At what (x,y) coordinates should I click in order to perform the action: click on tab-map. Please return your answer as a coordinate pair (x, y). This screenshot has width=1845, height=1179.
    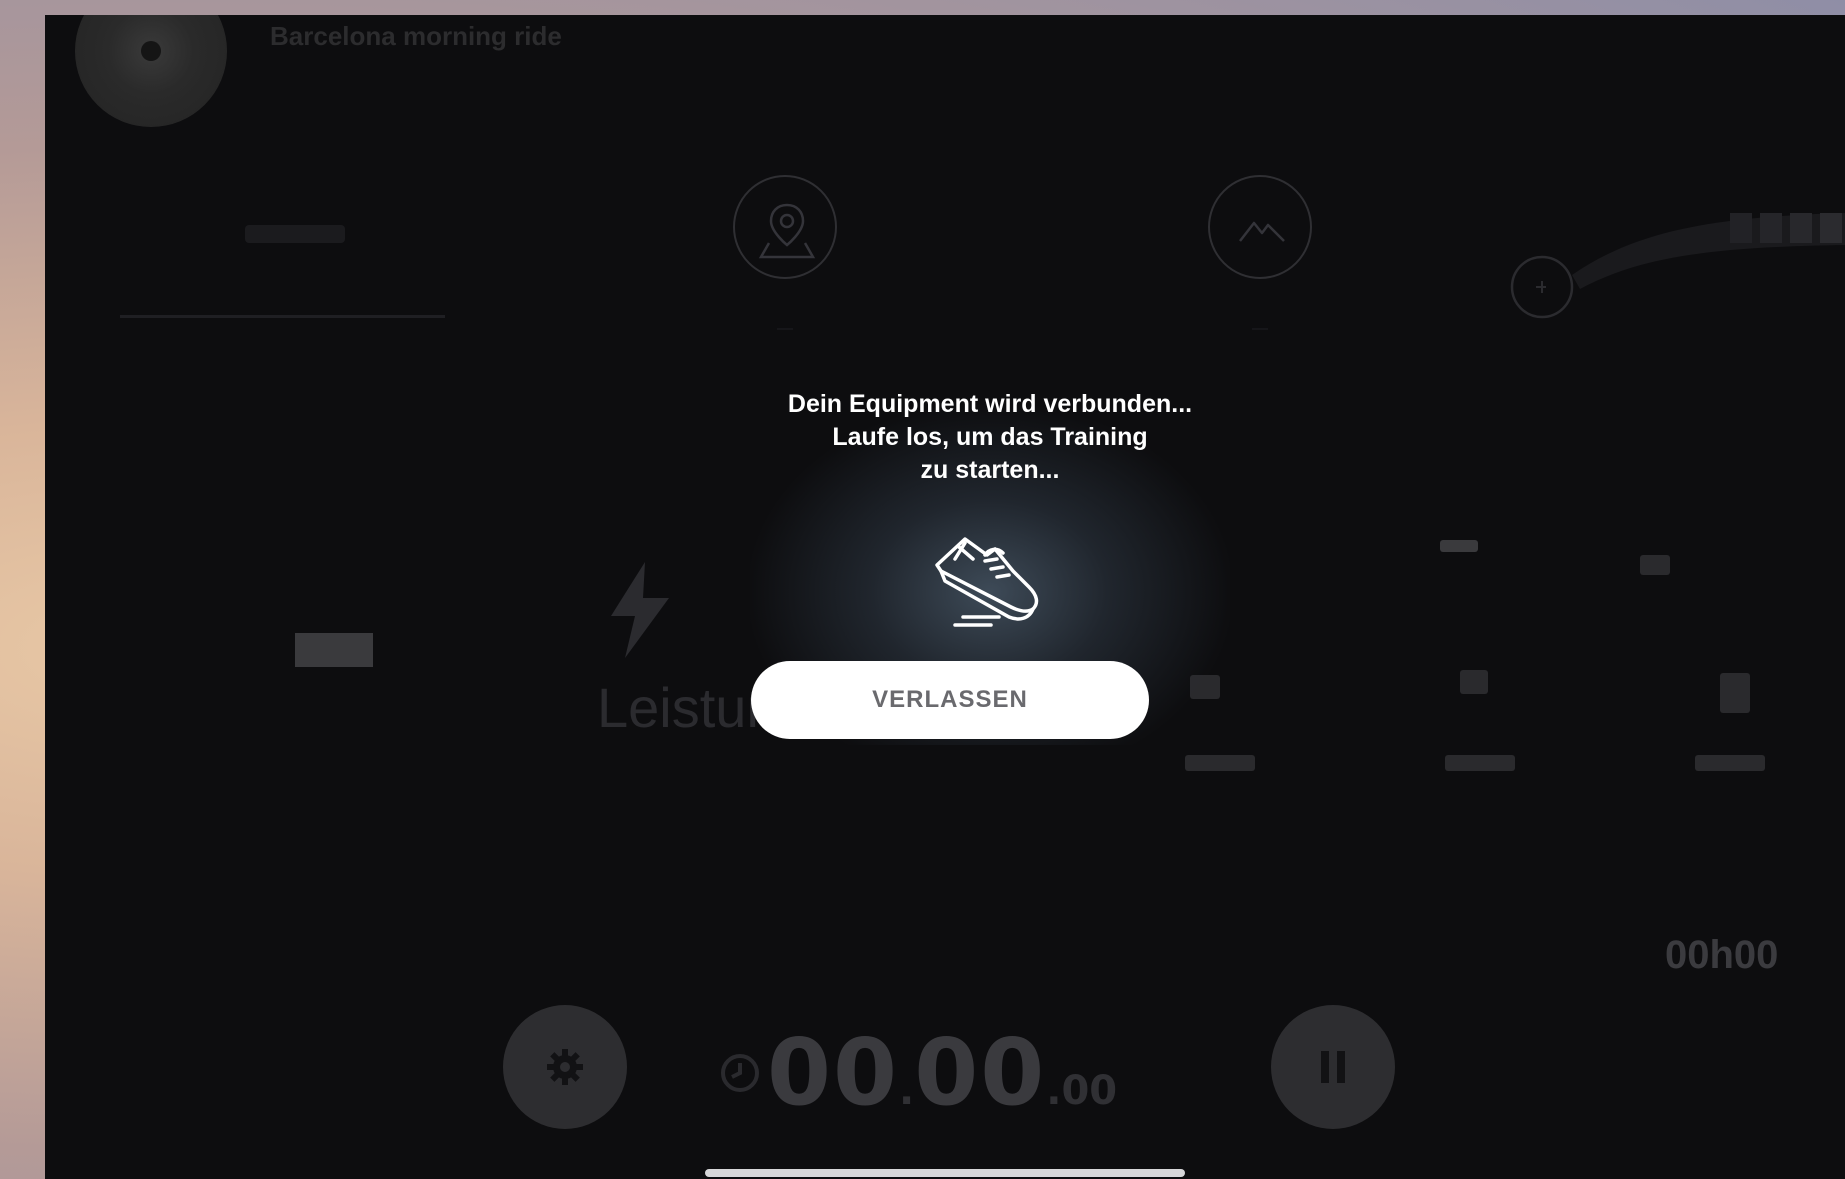
    Looking at the image, I should click on (785, 227).